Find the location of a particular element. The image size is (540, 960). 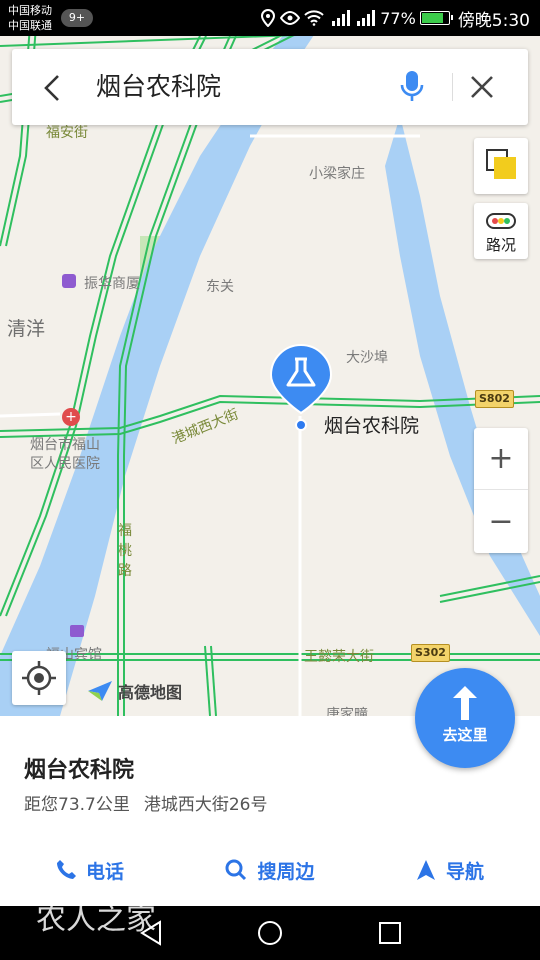

clock: 傍晚5:30 is located at coordinates (493, 20).